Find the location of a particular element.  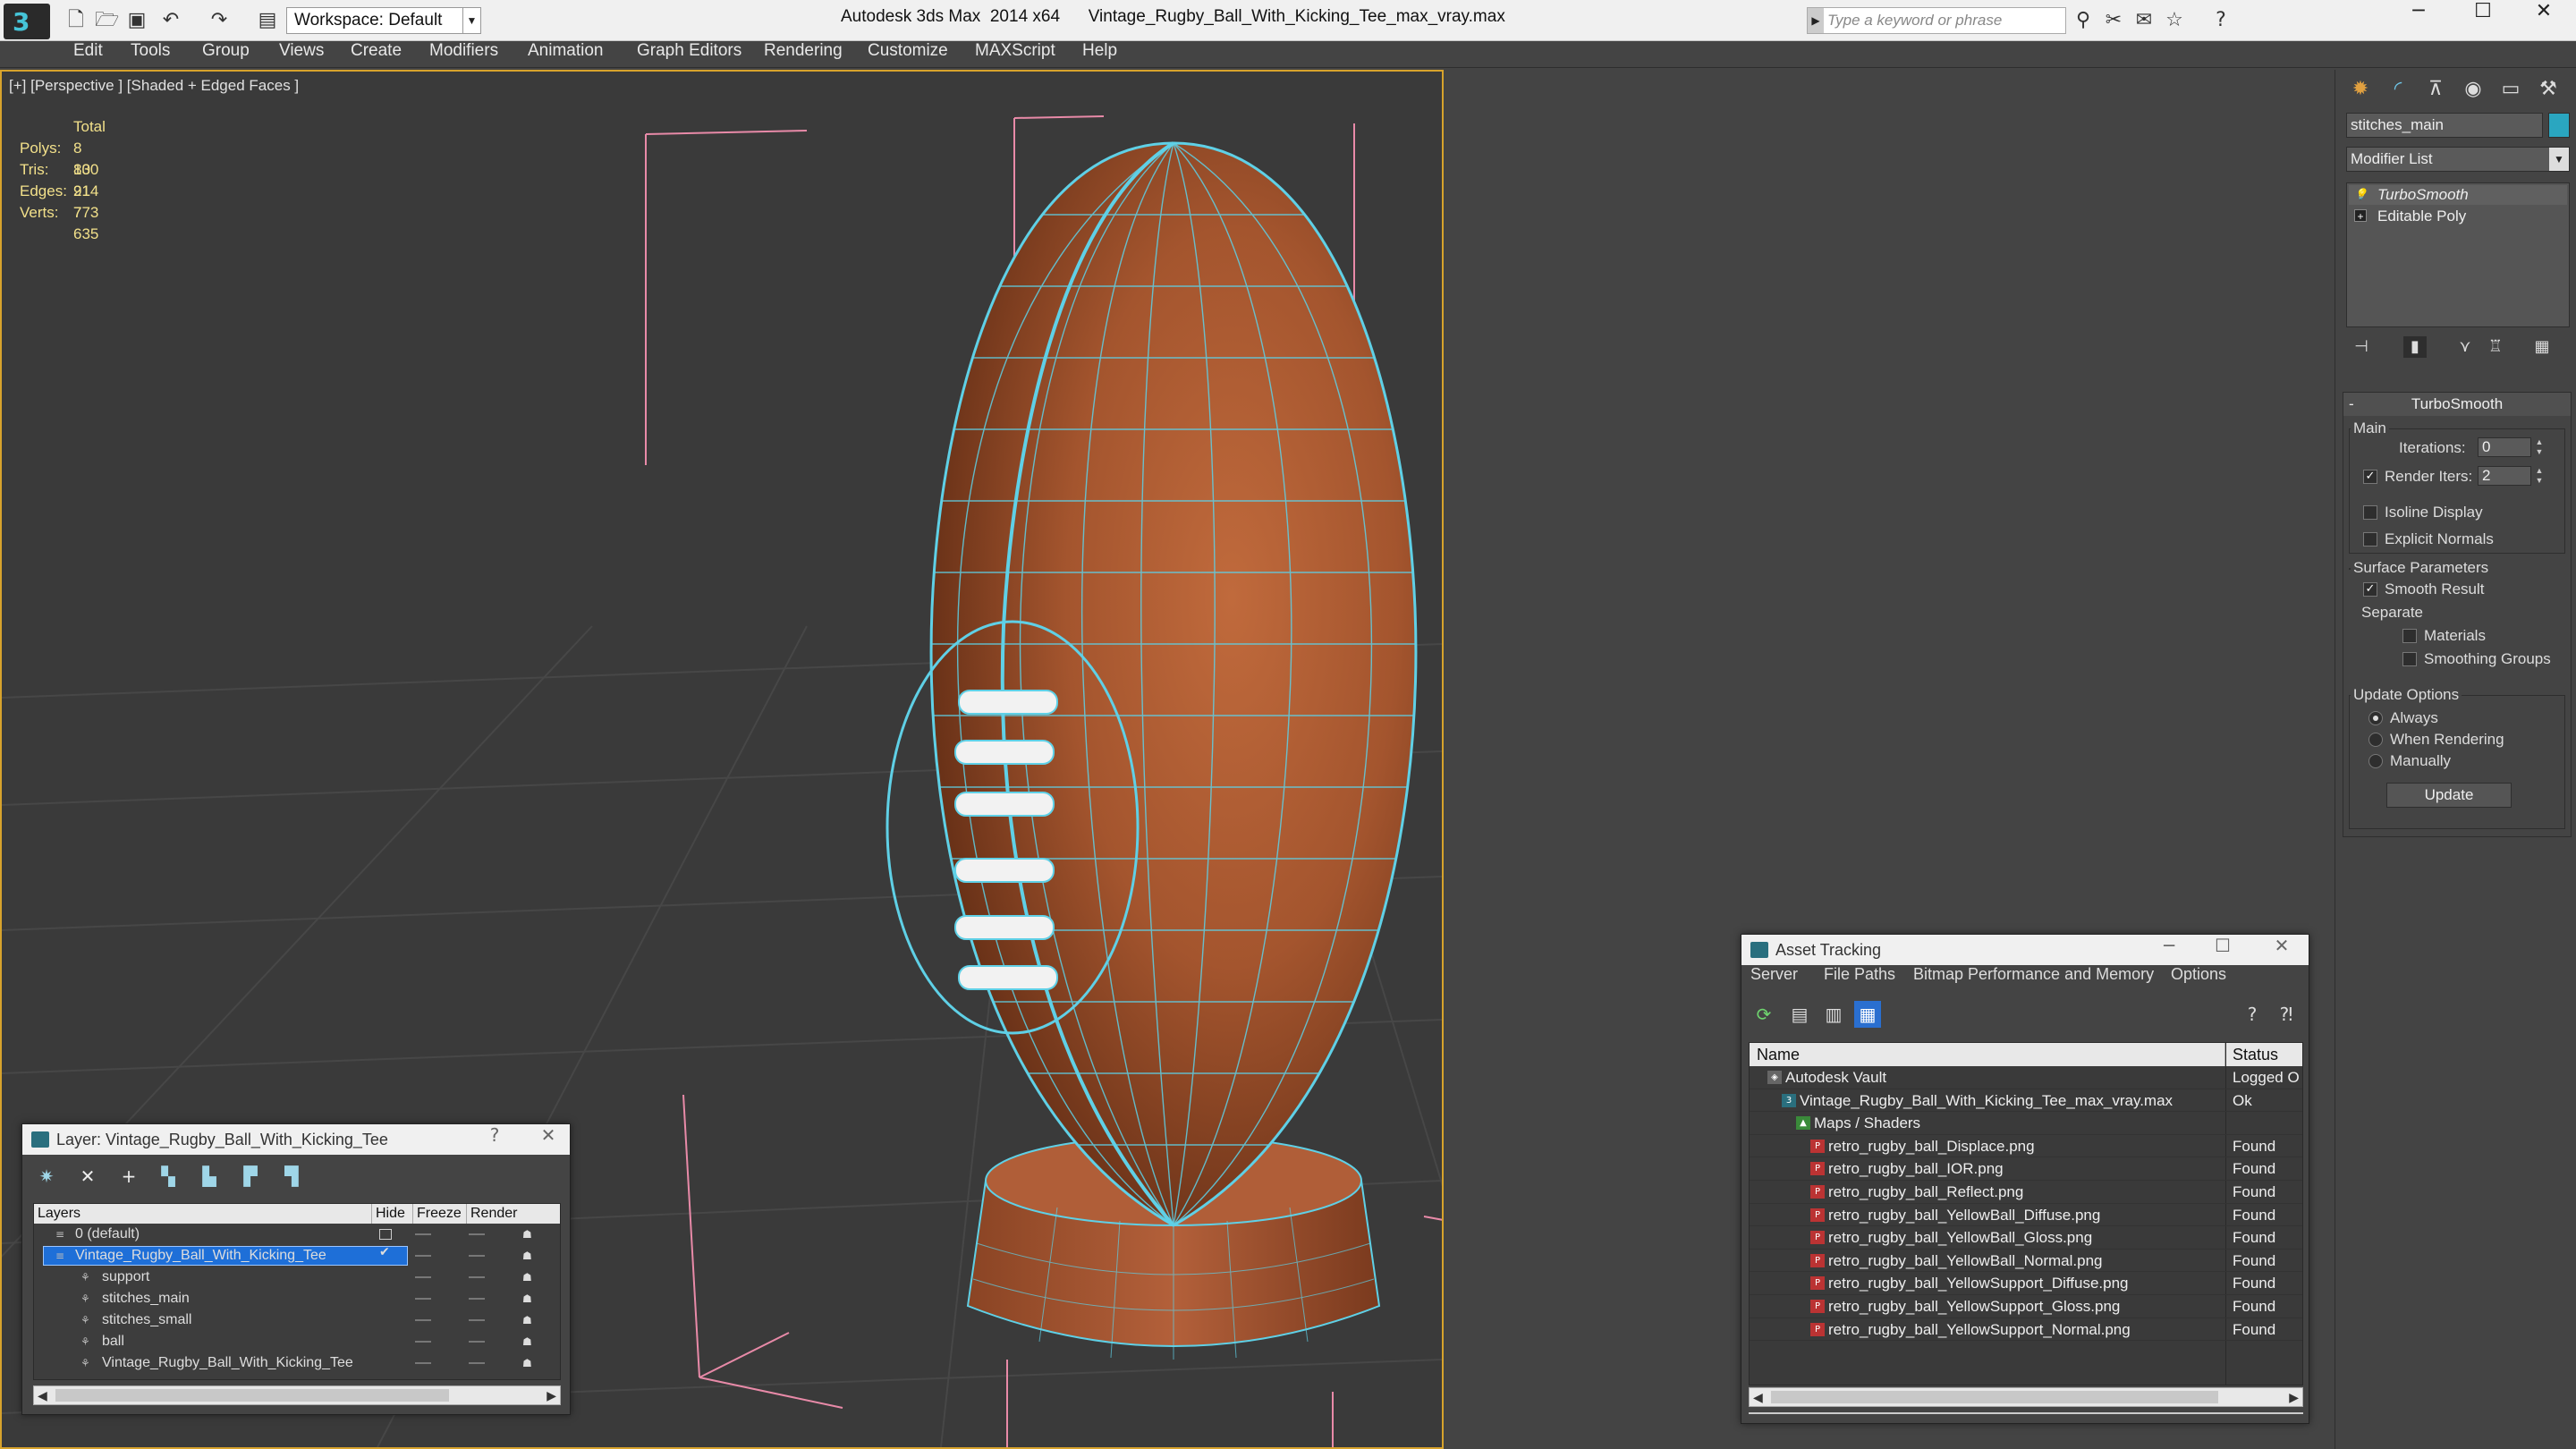

show-end-result-icon: ▮ is located at coordinates (2415, 347).